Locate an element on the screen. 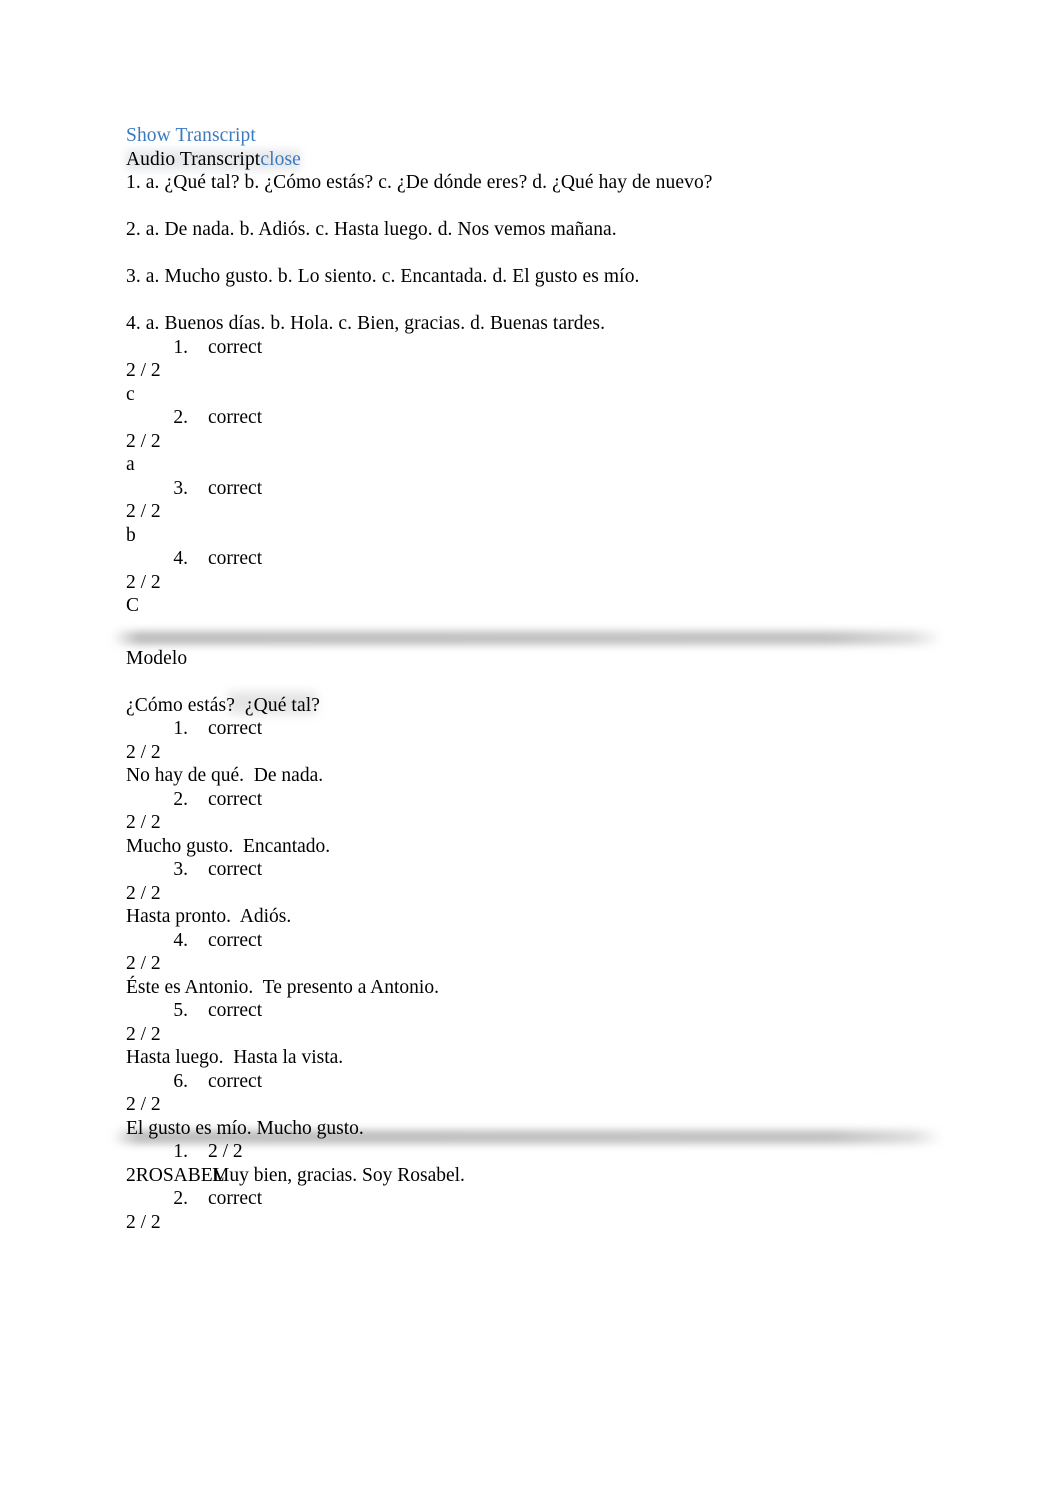 This screenshot has width=1062, height=1485. audio-transcript-header-row: Audio Transcriptclose is located at coordinates (556, 160).